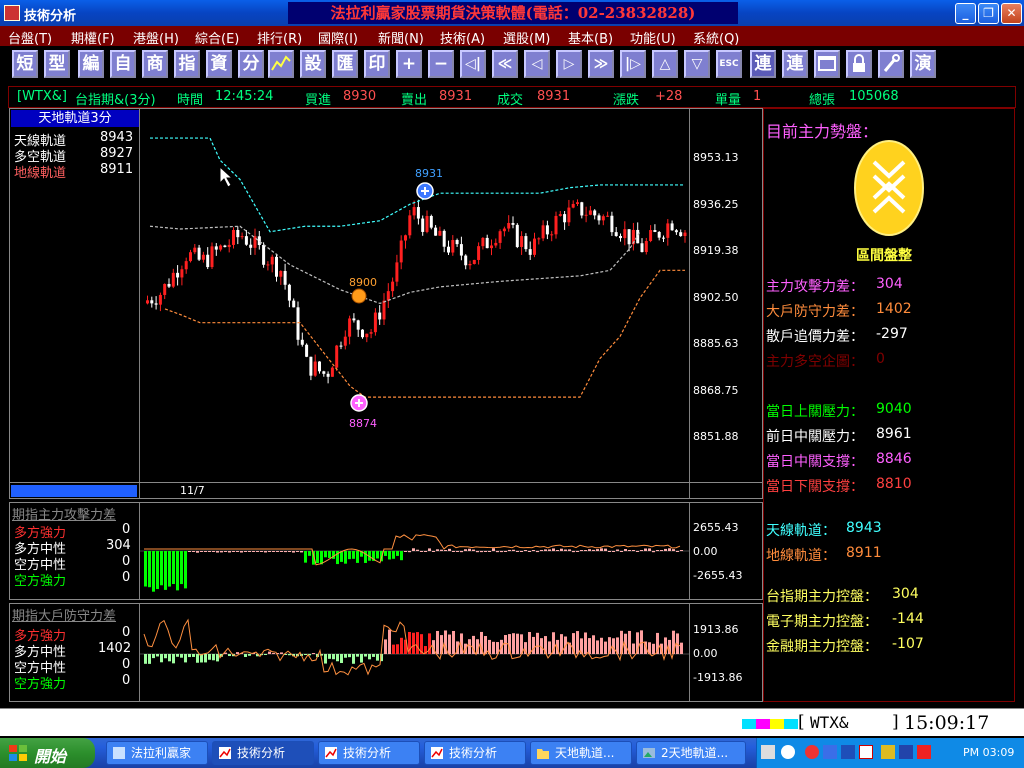 This screenshot has width=1024, height=768. What do you see at coordinates (505, 64) in the screenshot?
I see `fast-back-button: ≪` at bounding box center [505, 64].